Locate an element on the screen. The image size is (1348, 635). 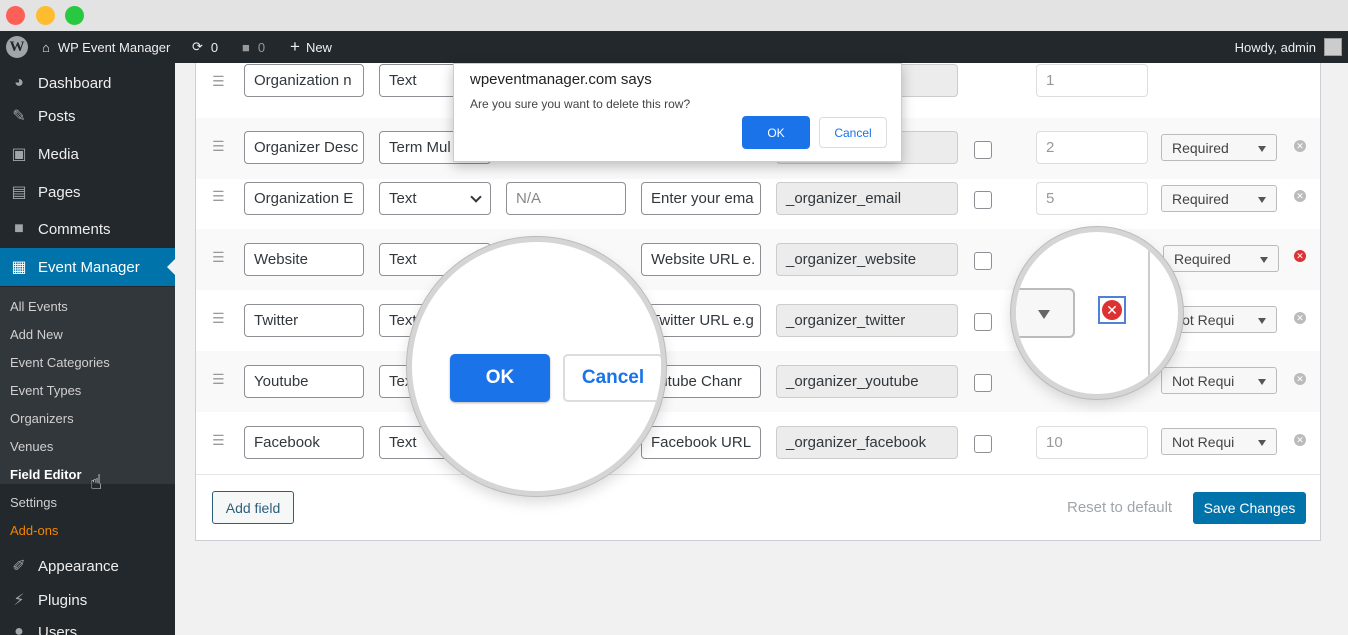
field-label-input: Youtube is located at coordinates (304, 381).